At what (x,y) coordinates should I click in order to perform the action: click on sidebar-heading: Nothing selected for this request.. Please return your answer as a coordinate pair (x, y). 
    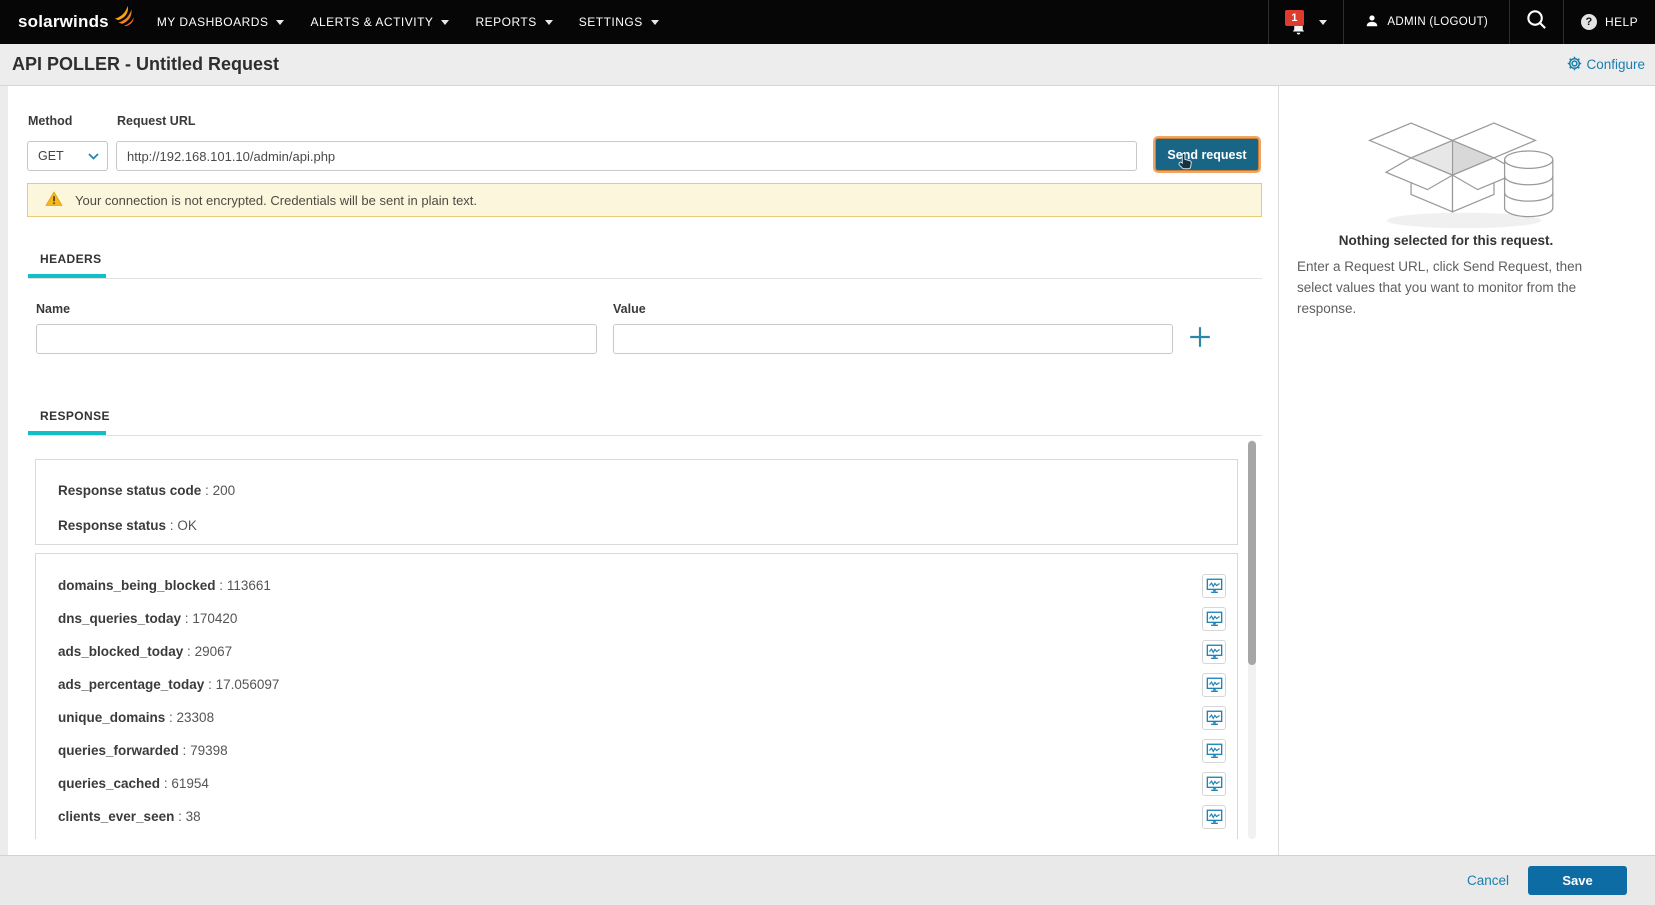
    Looking at the image, I should click on (1446, 240).